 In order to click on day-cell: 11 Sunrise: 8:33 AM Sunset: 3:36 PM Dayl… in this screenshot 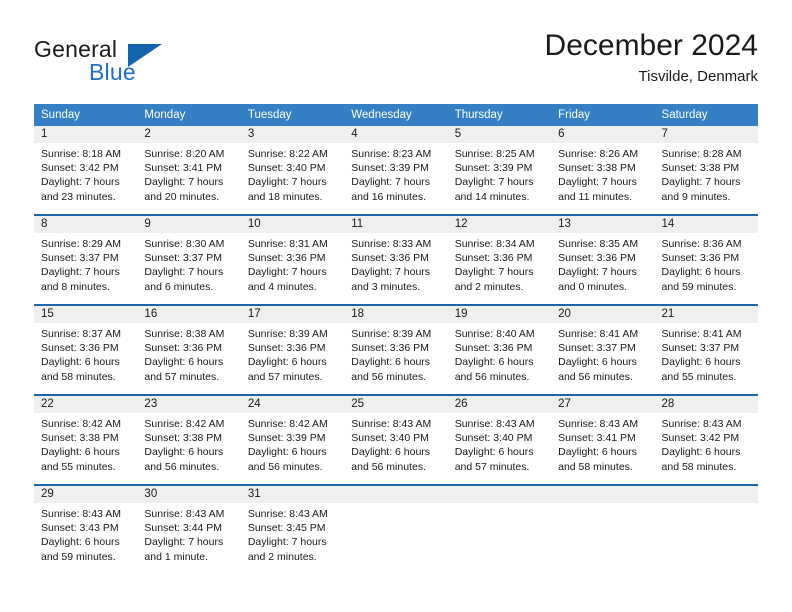, I will do `click(396, 256)`.